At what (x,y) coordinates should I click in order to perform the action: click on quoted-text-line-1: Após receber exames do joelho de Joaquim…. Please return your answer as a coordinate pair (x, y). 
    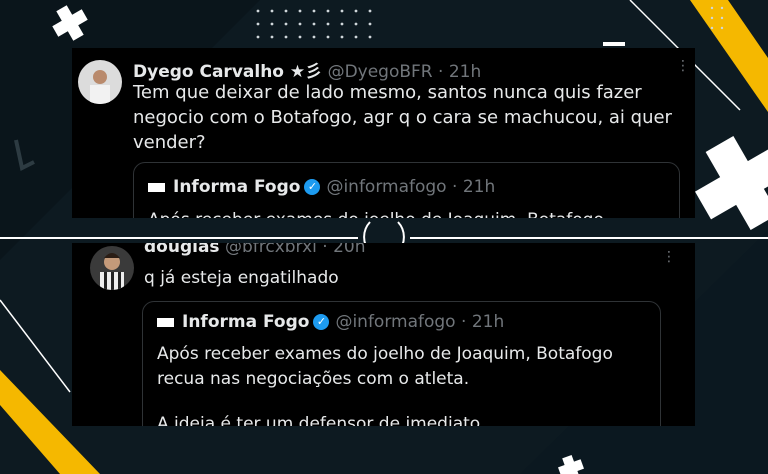
    Looking at the image, I should click on (385, 354).